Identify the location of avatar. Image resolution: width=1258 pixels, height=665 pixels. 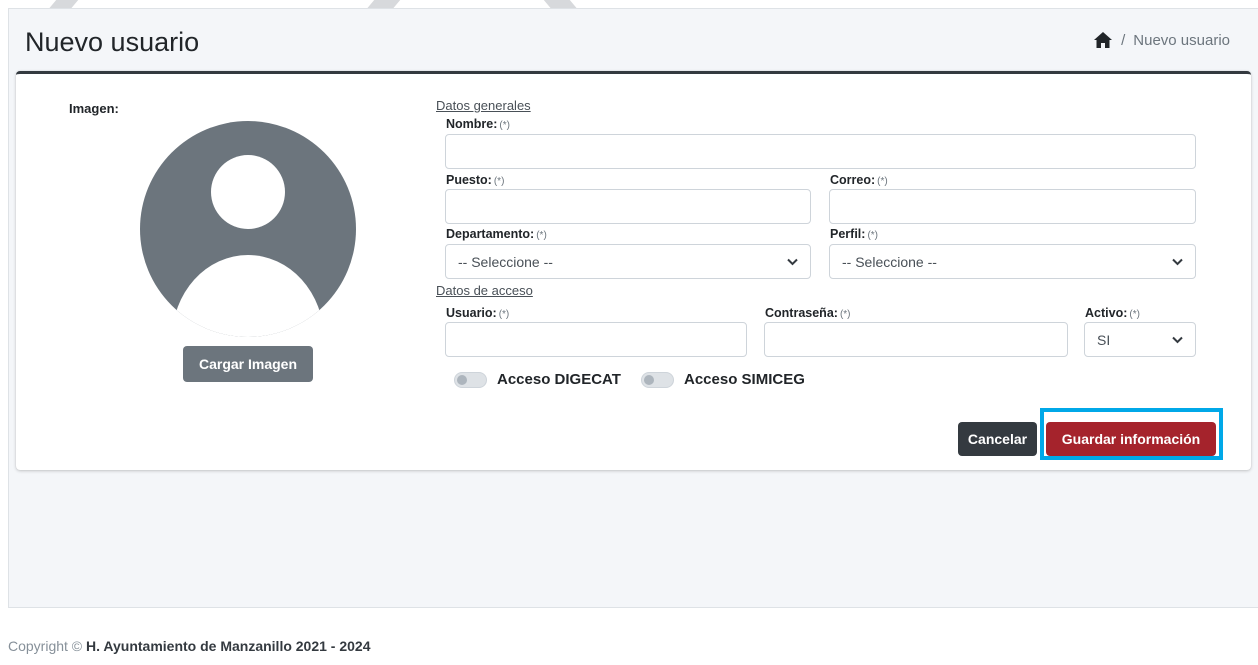
(248, 229).